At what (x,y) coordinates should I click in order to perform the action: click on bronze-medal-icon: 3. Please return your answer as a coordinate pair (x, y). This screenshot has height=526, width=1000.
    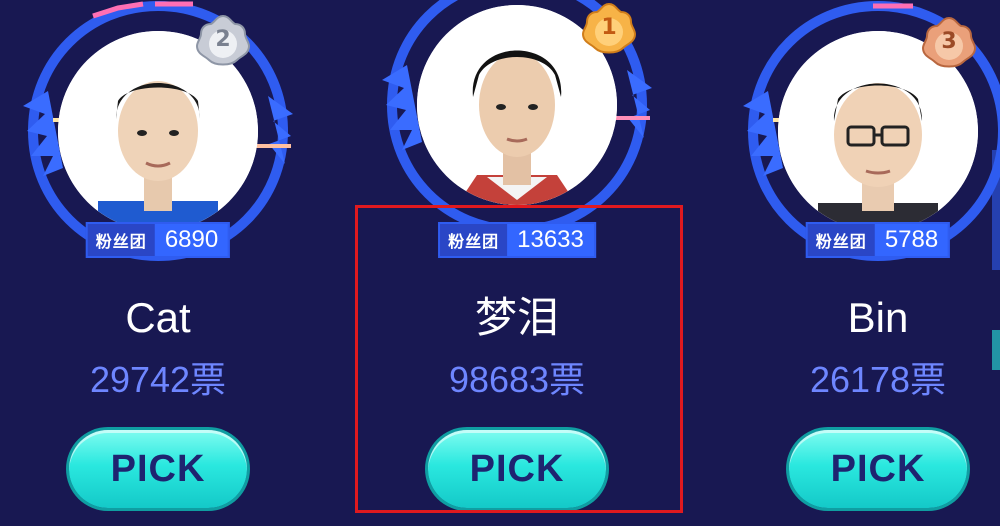
    Looking at the image, I should click on (949, 42).